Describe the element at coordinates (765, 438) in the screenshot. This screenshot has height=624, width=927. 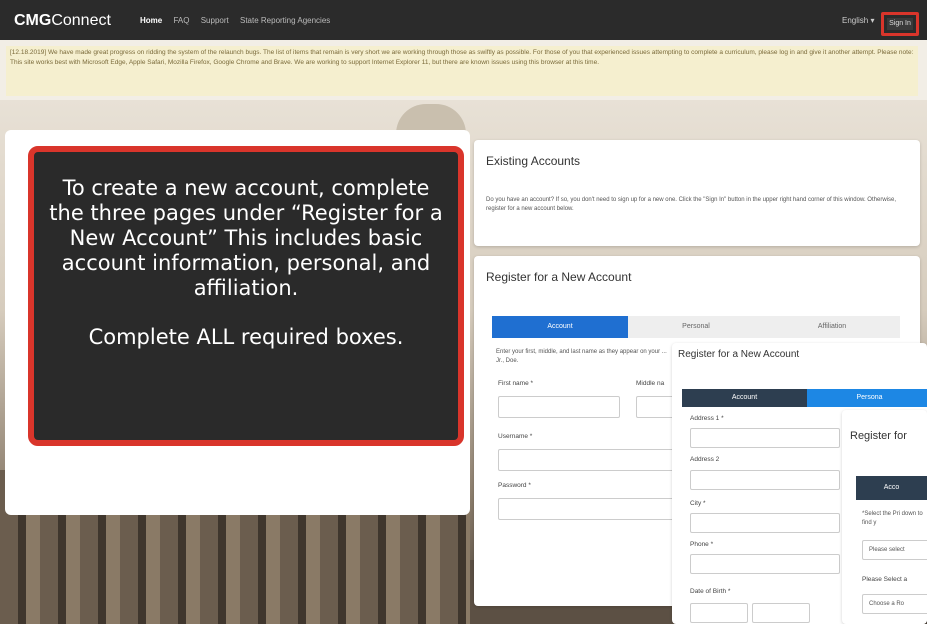
I see `address1-input` at that location.